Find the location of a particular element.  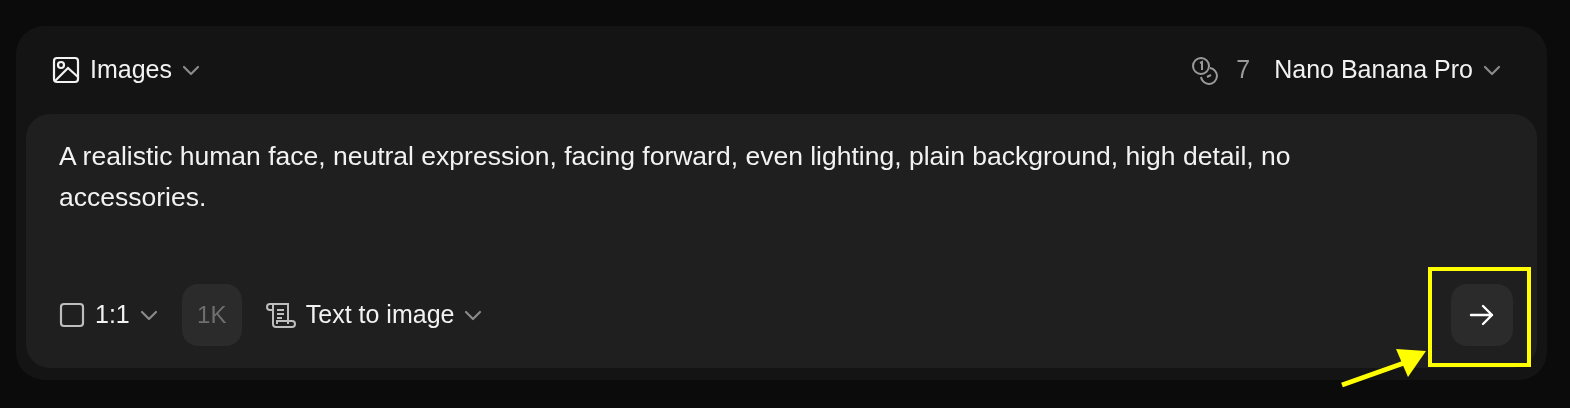

image-icon is located at coordinates (66, 70).